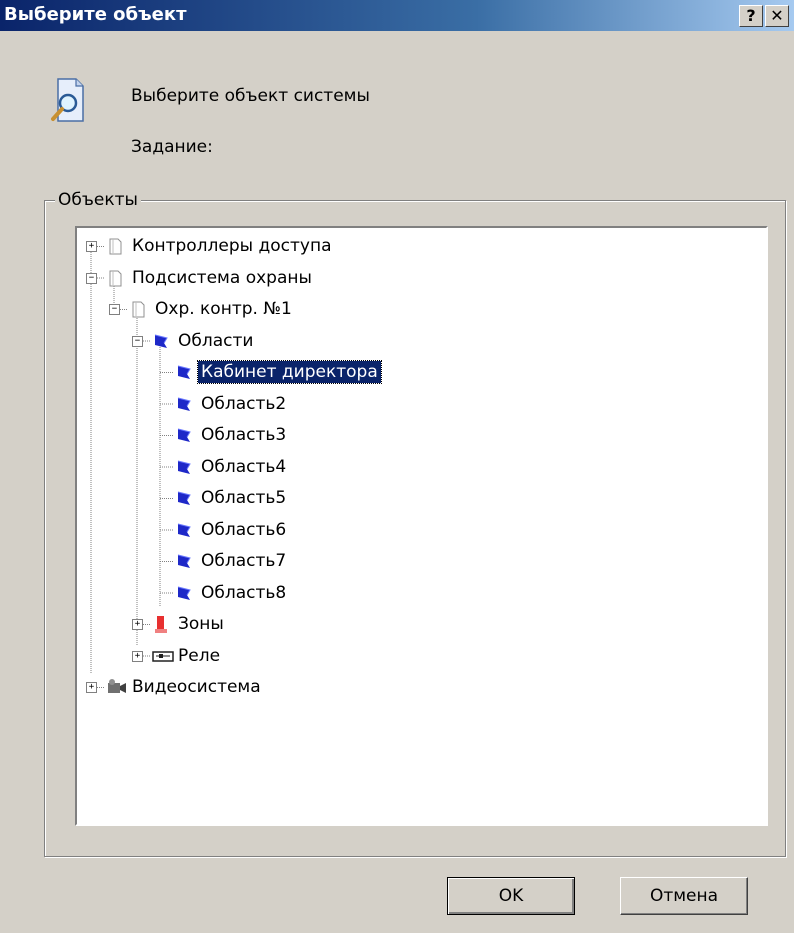 This screenshot has width=794, height=933. What do you see at coordinates (326, 467) in the screenshot?
I see `tree-node: Область4` at bounding box center [326, 467].